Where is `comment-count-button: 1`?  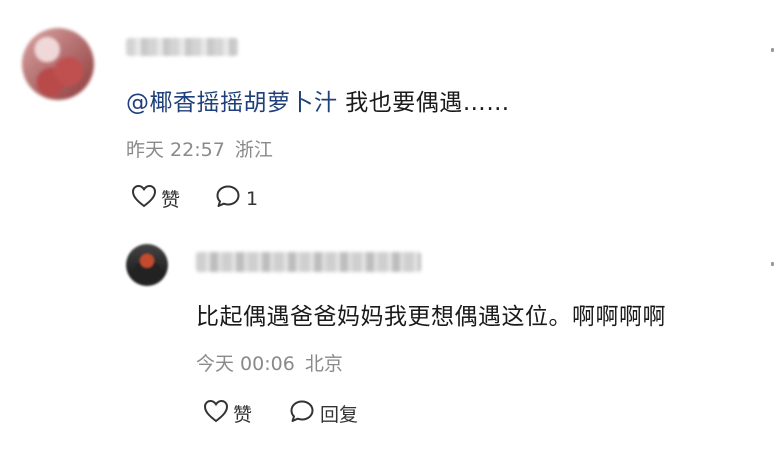
comment-count-button: 1 is located at coordinates (236, 198).